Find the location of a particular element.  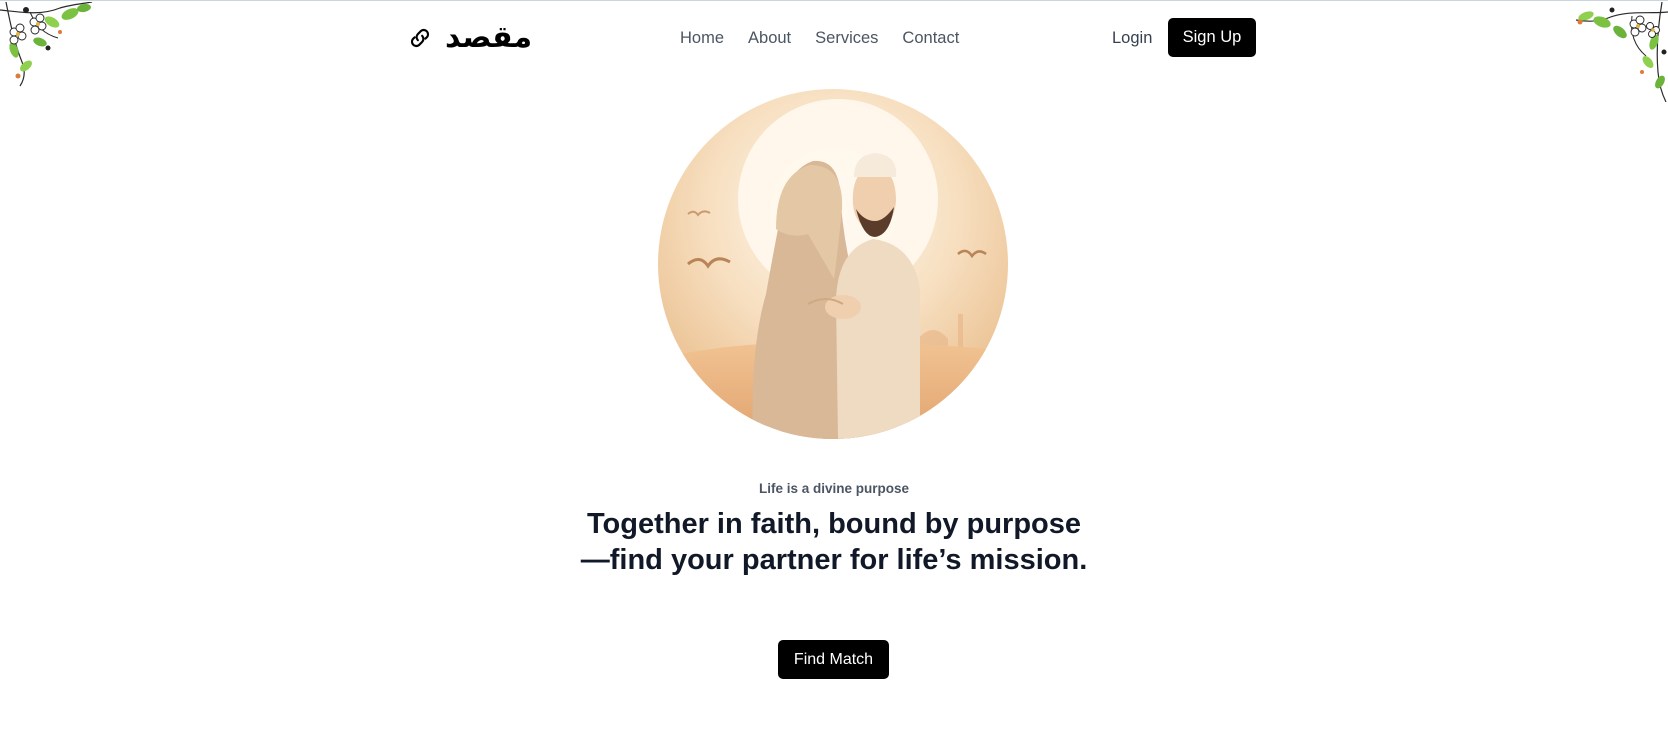

find-match-button: Find Match is located at coordinates (833, 659).